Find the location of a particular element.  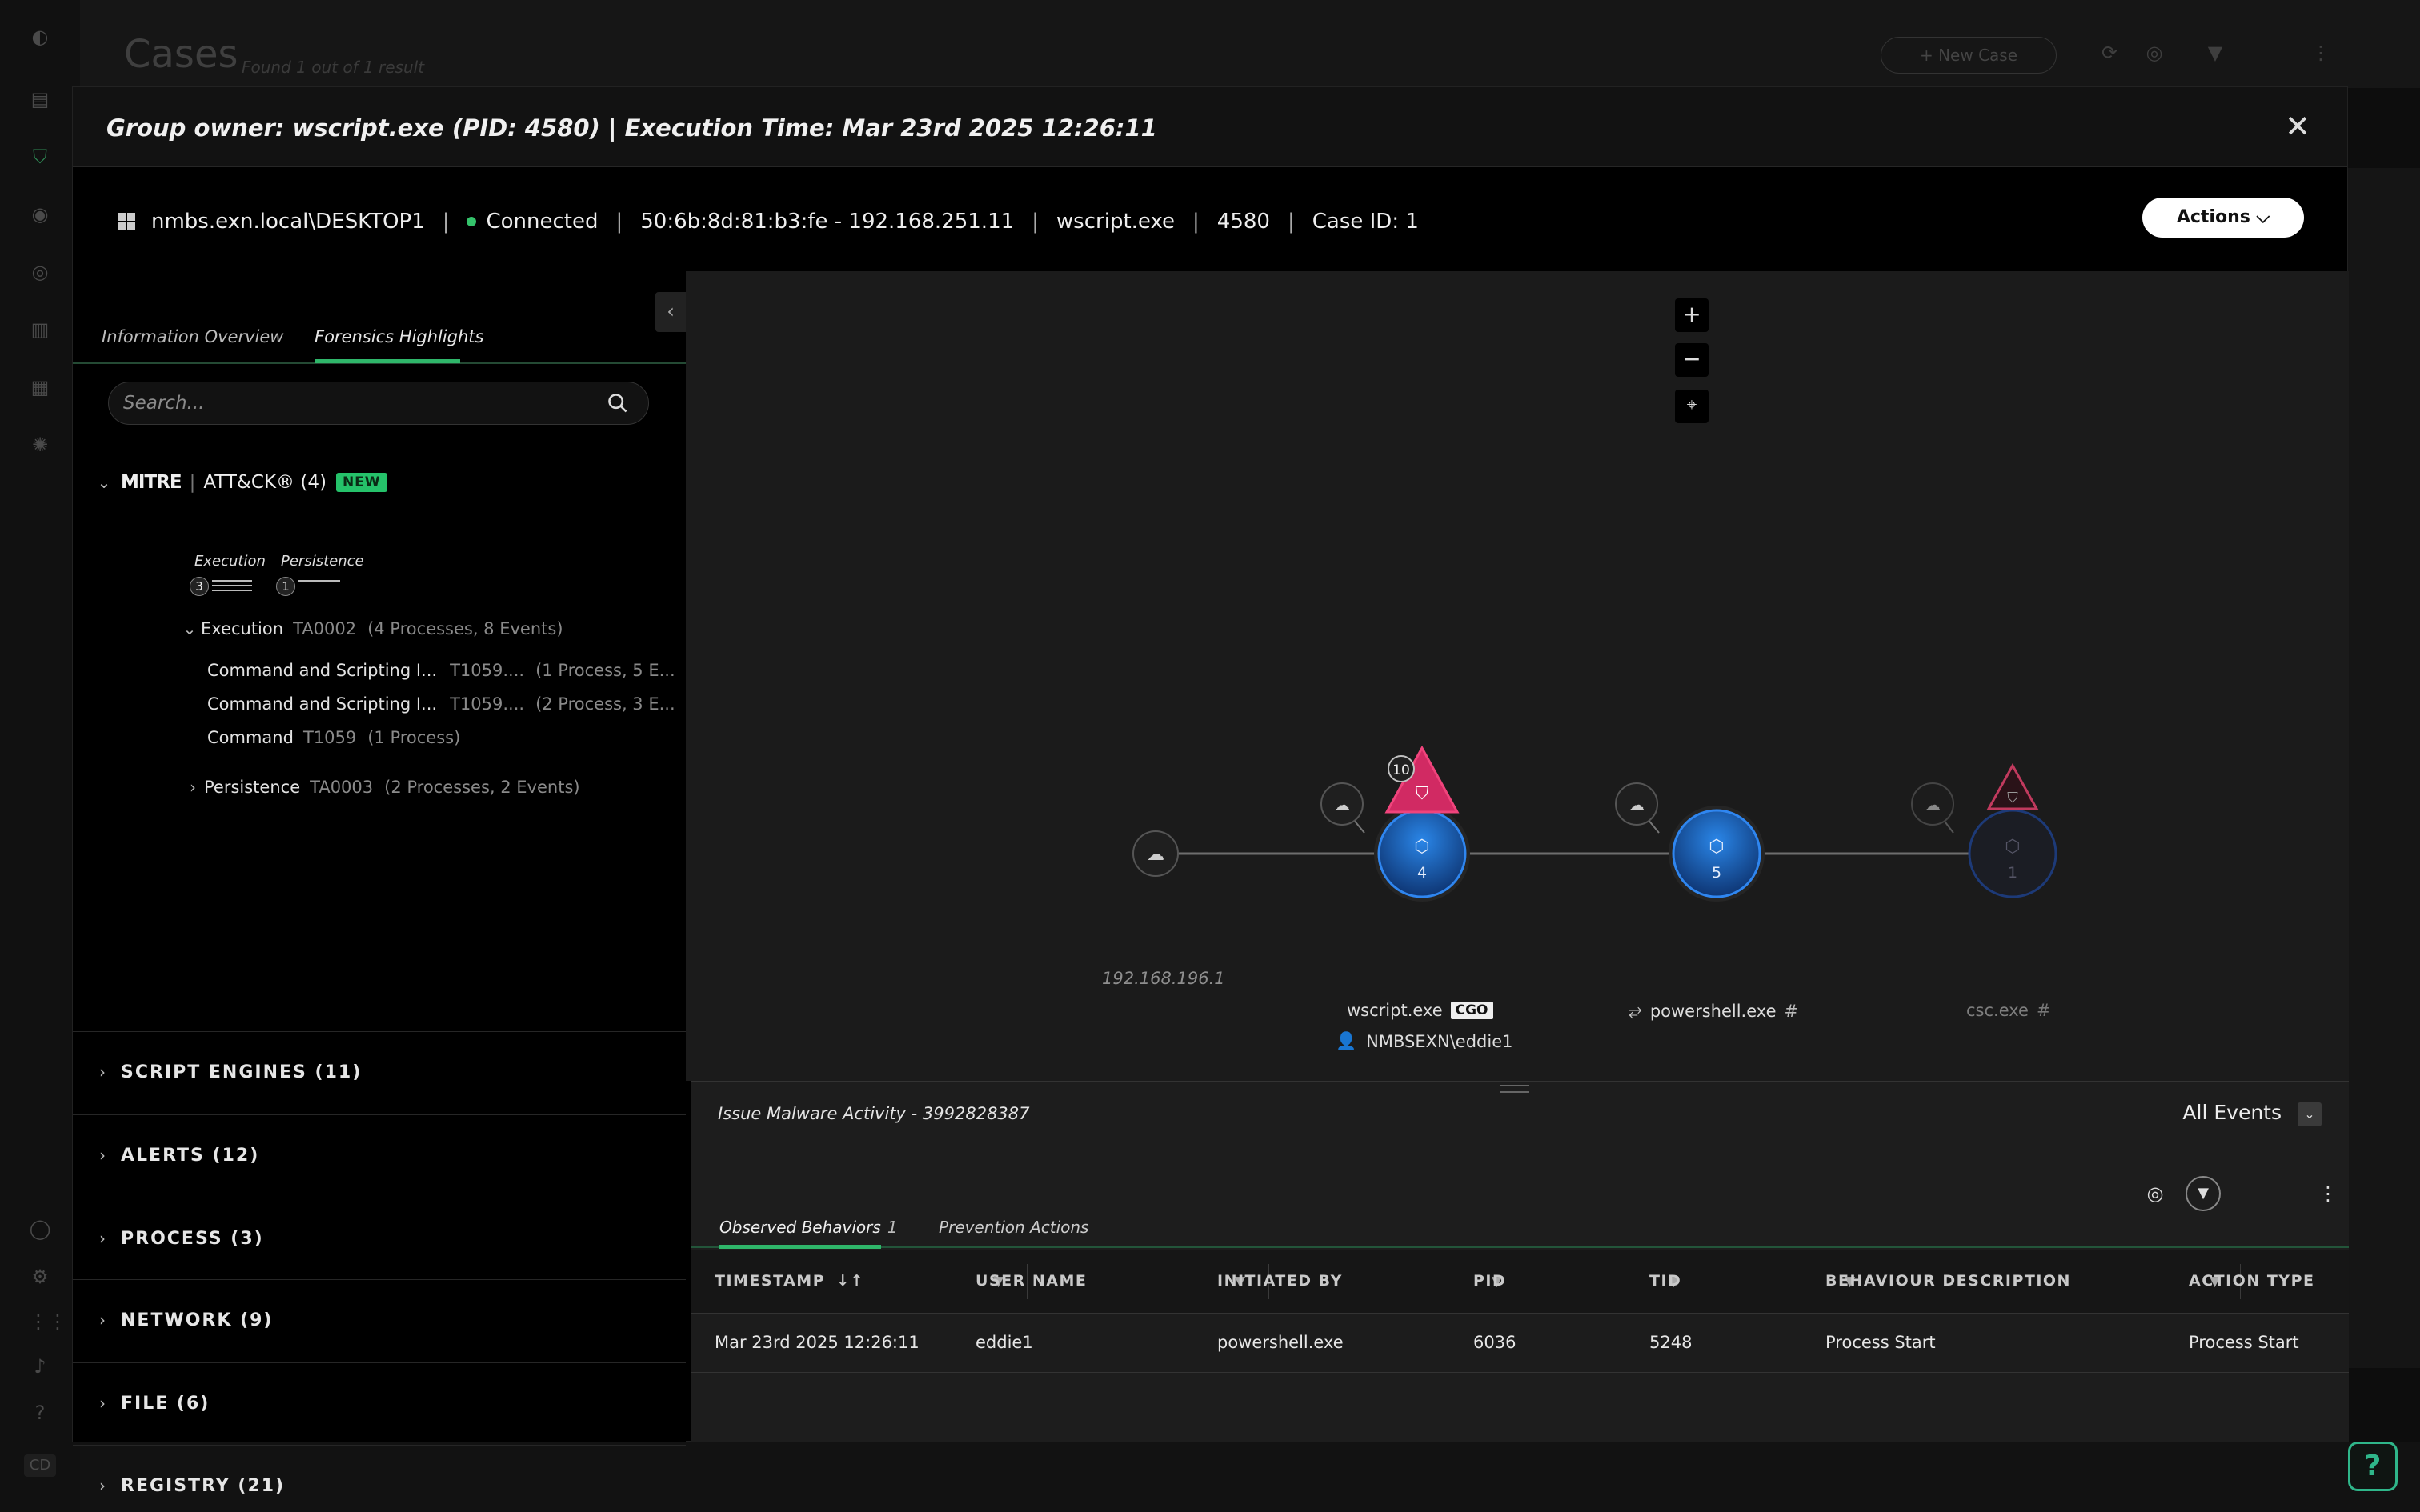

avatar: CD is located at coordinates (40, 1465).